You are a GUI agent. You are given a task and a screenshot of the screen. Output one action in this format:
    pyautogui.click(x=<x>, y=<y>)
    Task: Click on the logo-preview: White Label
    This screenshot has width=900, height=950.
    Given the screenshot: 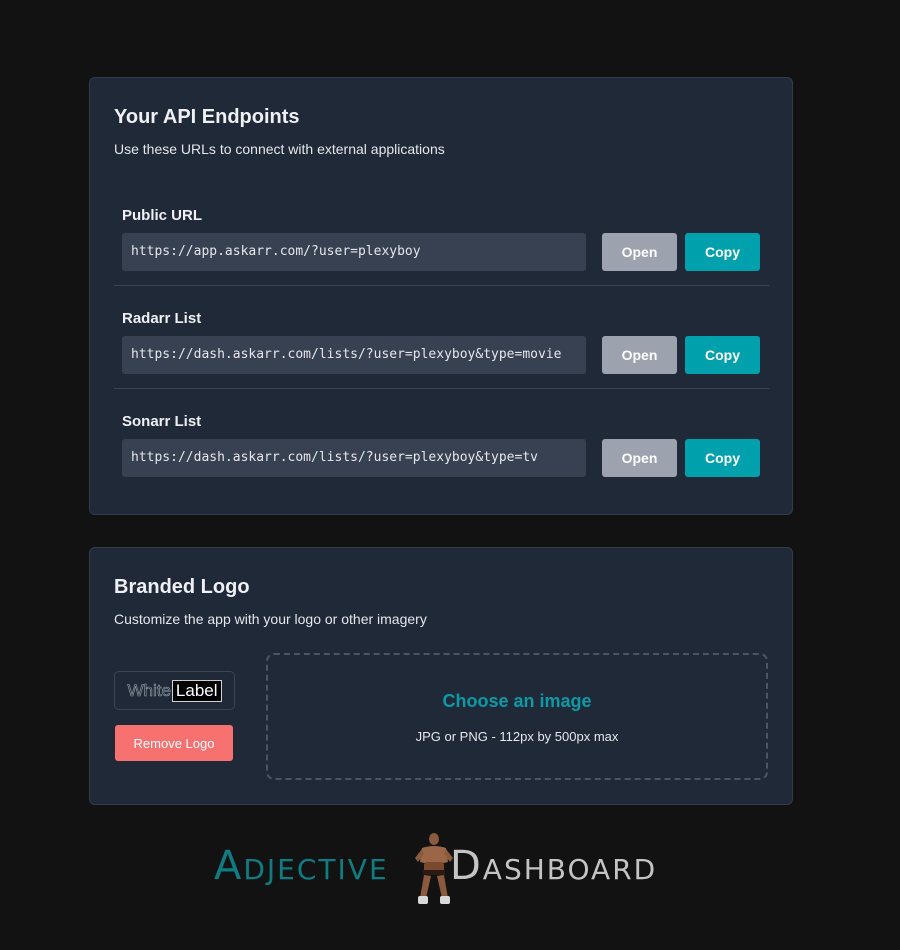 What is the action you would take?
    pyautogui.click(x=174, y=690)
    